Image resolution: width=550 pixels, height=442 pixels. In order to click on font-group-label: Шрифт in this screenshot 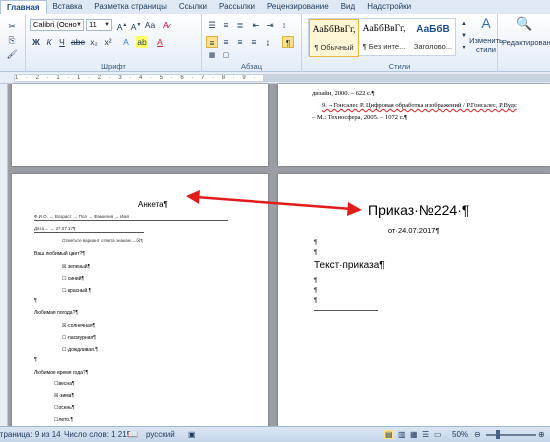, I will do `click(113, 66)`.